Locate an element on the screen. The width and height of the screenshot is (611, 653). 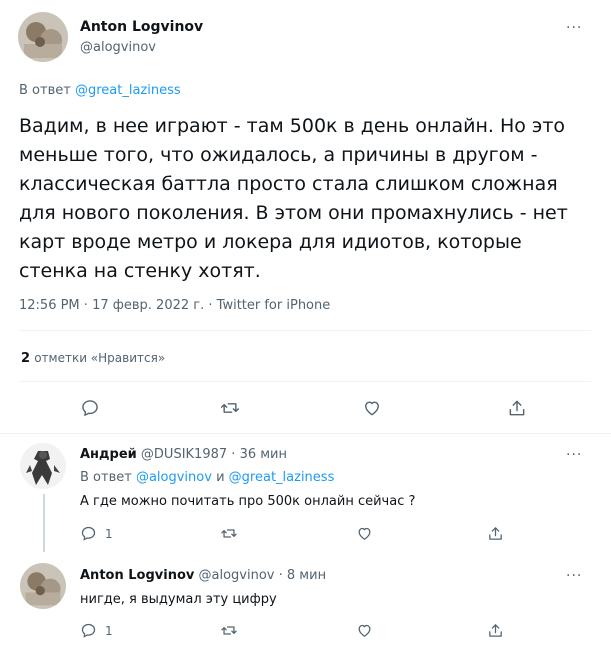
tweet-date: 17 февр. 2022 г. is located at coordinates (148, 305).